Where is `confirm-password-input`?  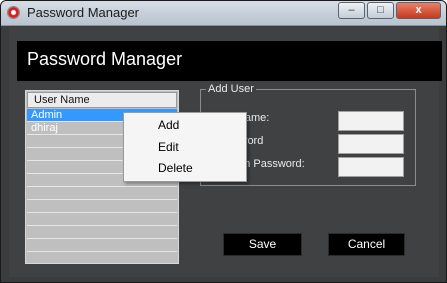
confirm-password-input is located at coordinates (371, 167).